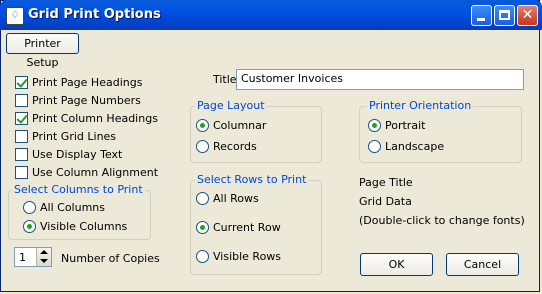  Describe the element at coordinates (84, 226) in the screenshot. I see `visible-columns-label: Visible Columns` at that location.